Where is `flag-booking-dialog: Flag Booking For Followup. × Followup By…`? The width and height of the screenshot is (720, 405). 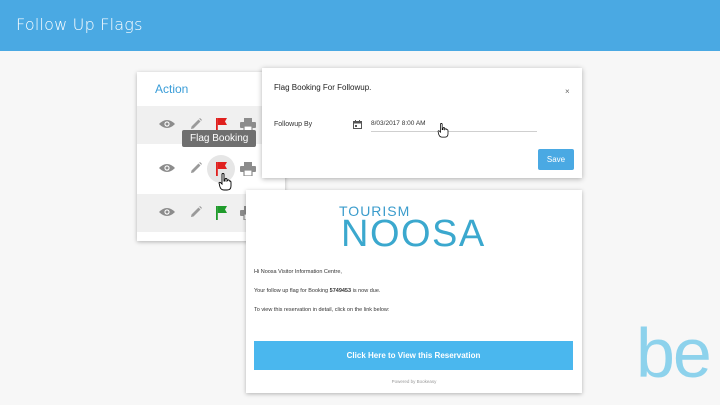 flag-booking-dialog: Flag Booking For Followup. × Followup By… is located at coordinates (422, 123).